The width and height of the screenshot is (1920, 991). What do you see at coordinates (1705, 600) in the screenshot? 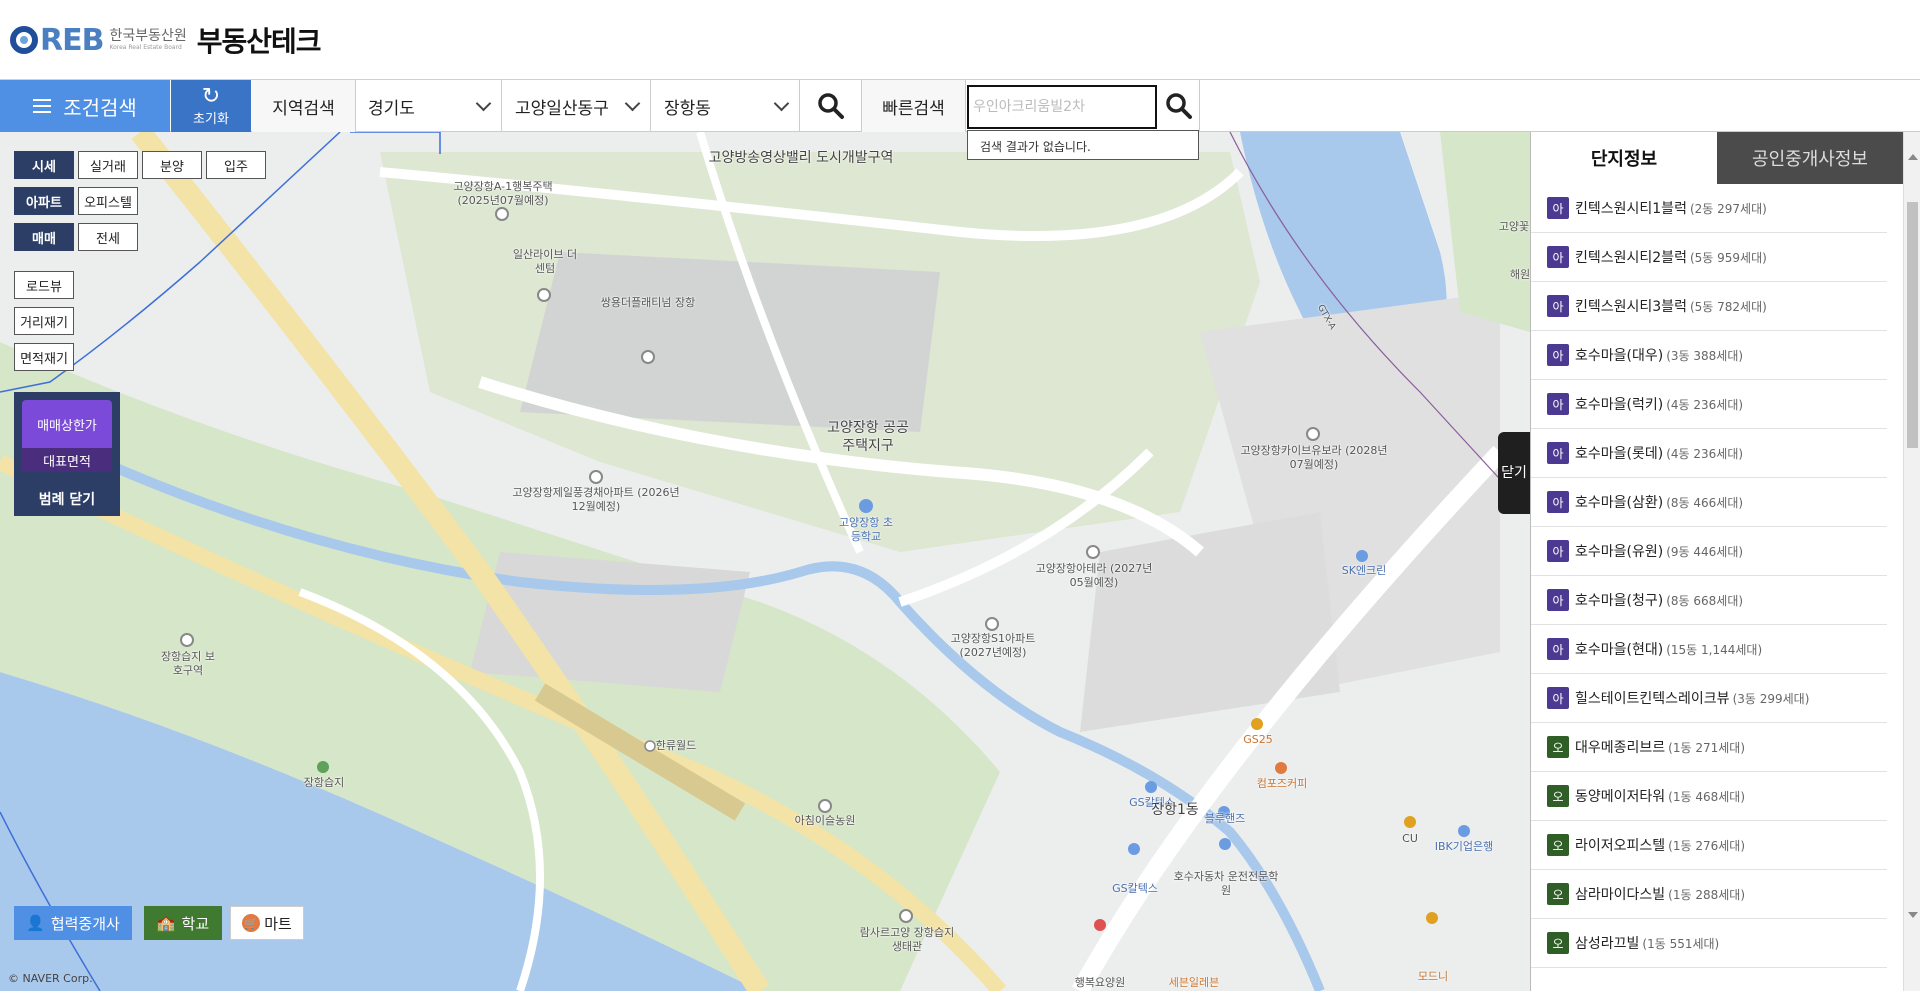
I see `complex-info: (8동 668세대)` at bounding box center [1705, 600].